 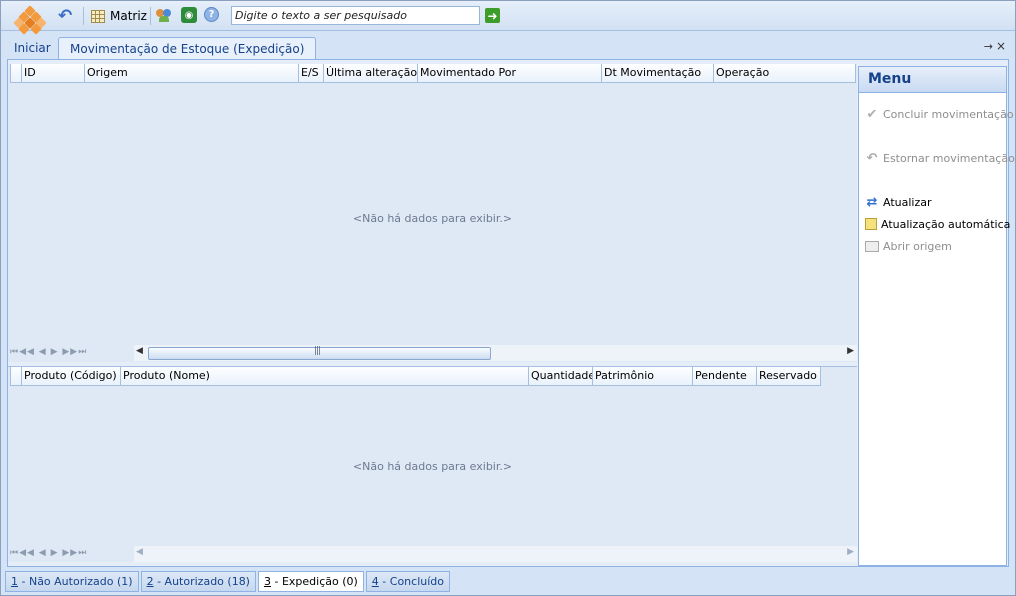 What do you see at coordinates (411, 581) in the screenshot?
I see `tab-label: - Concluído` at bounding box center [411, 581].